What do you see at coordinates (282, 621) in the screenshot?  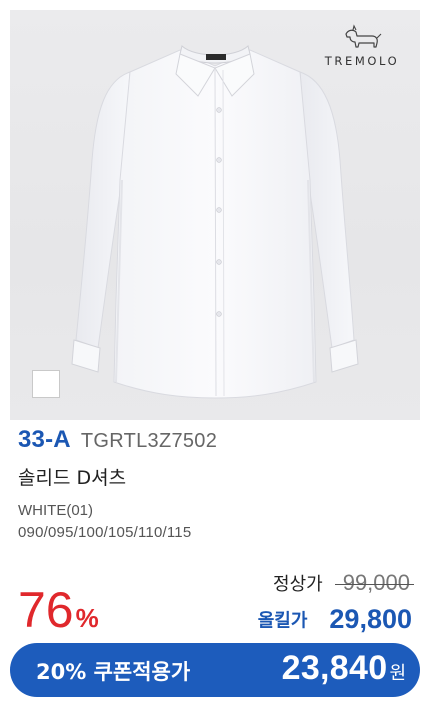 I see `sale-price-label: 올킬가` at bounding box center [282, 621].